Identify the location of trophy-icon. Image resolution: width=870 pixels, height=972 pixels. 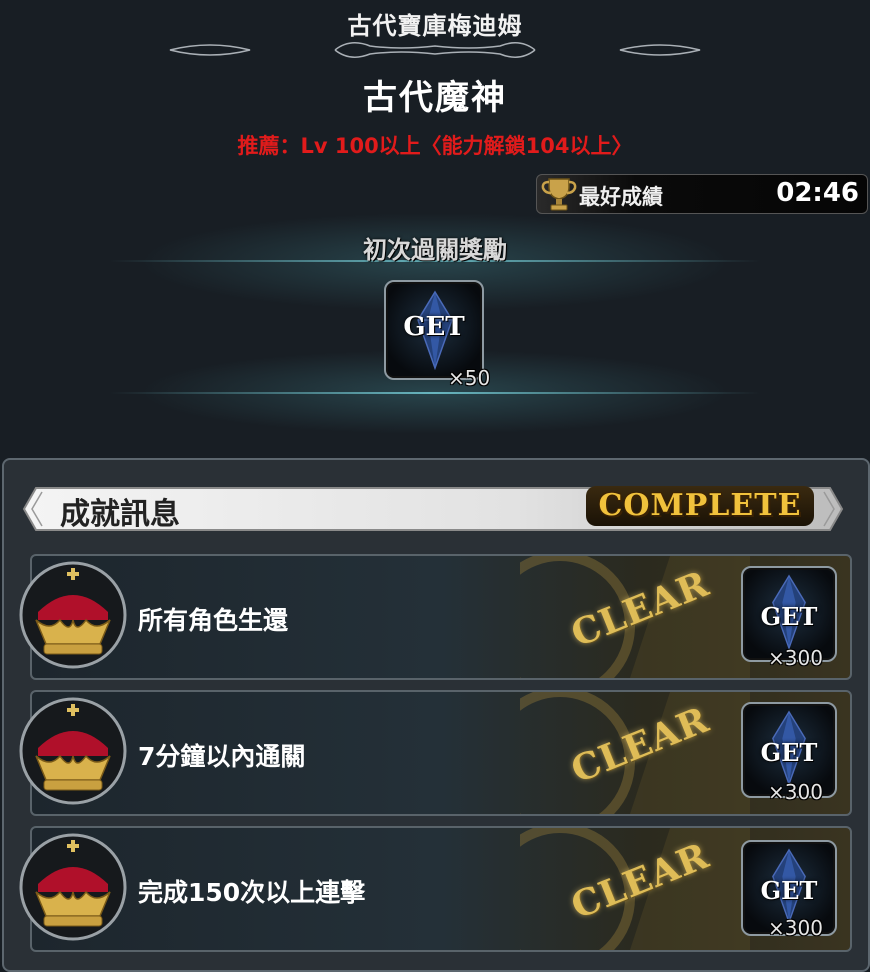
(559, 194).